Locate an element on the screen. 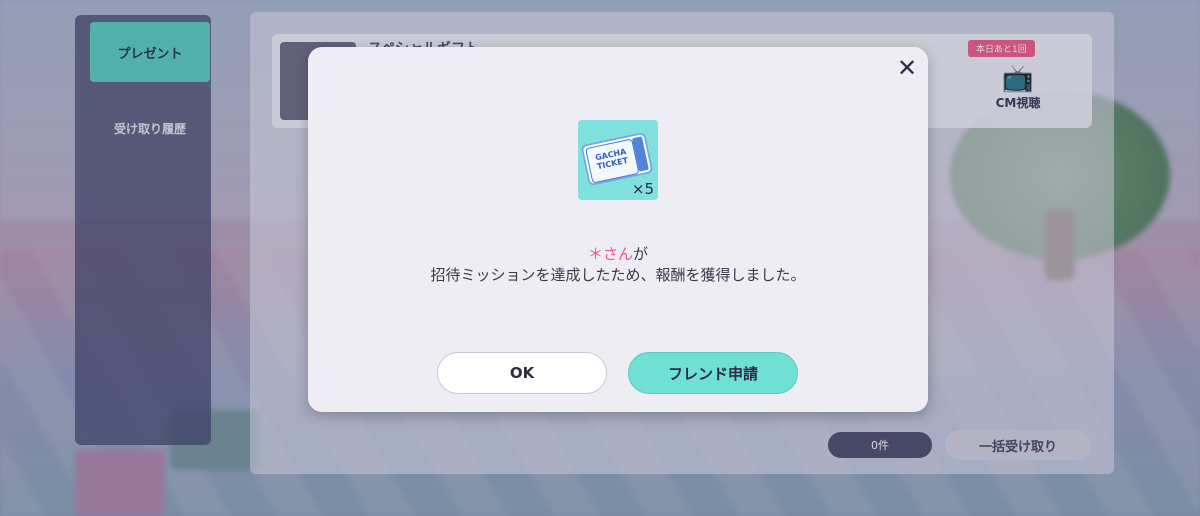  ticket-face: GACHA TICKET is located at coordinates (612, 161).